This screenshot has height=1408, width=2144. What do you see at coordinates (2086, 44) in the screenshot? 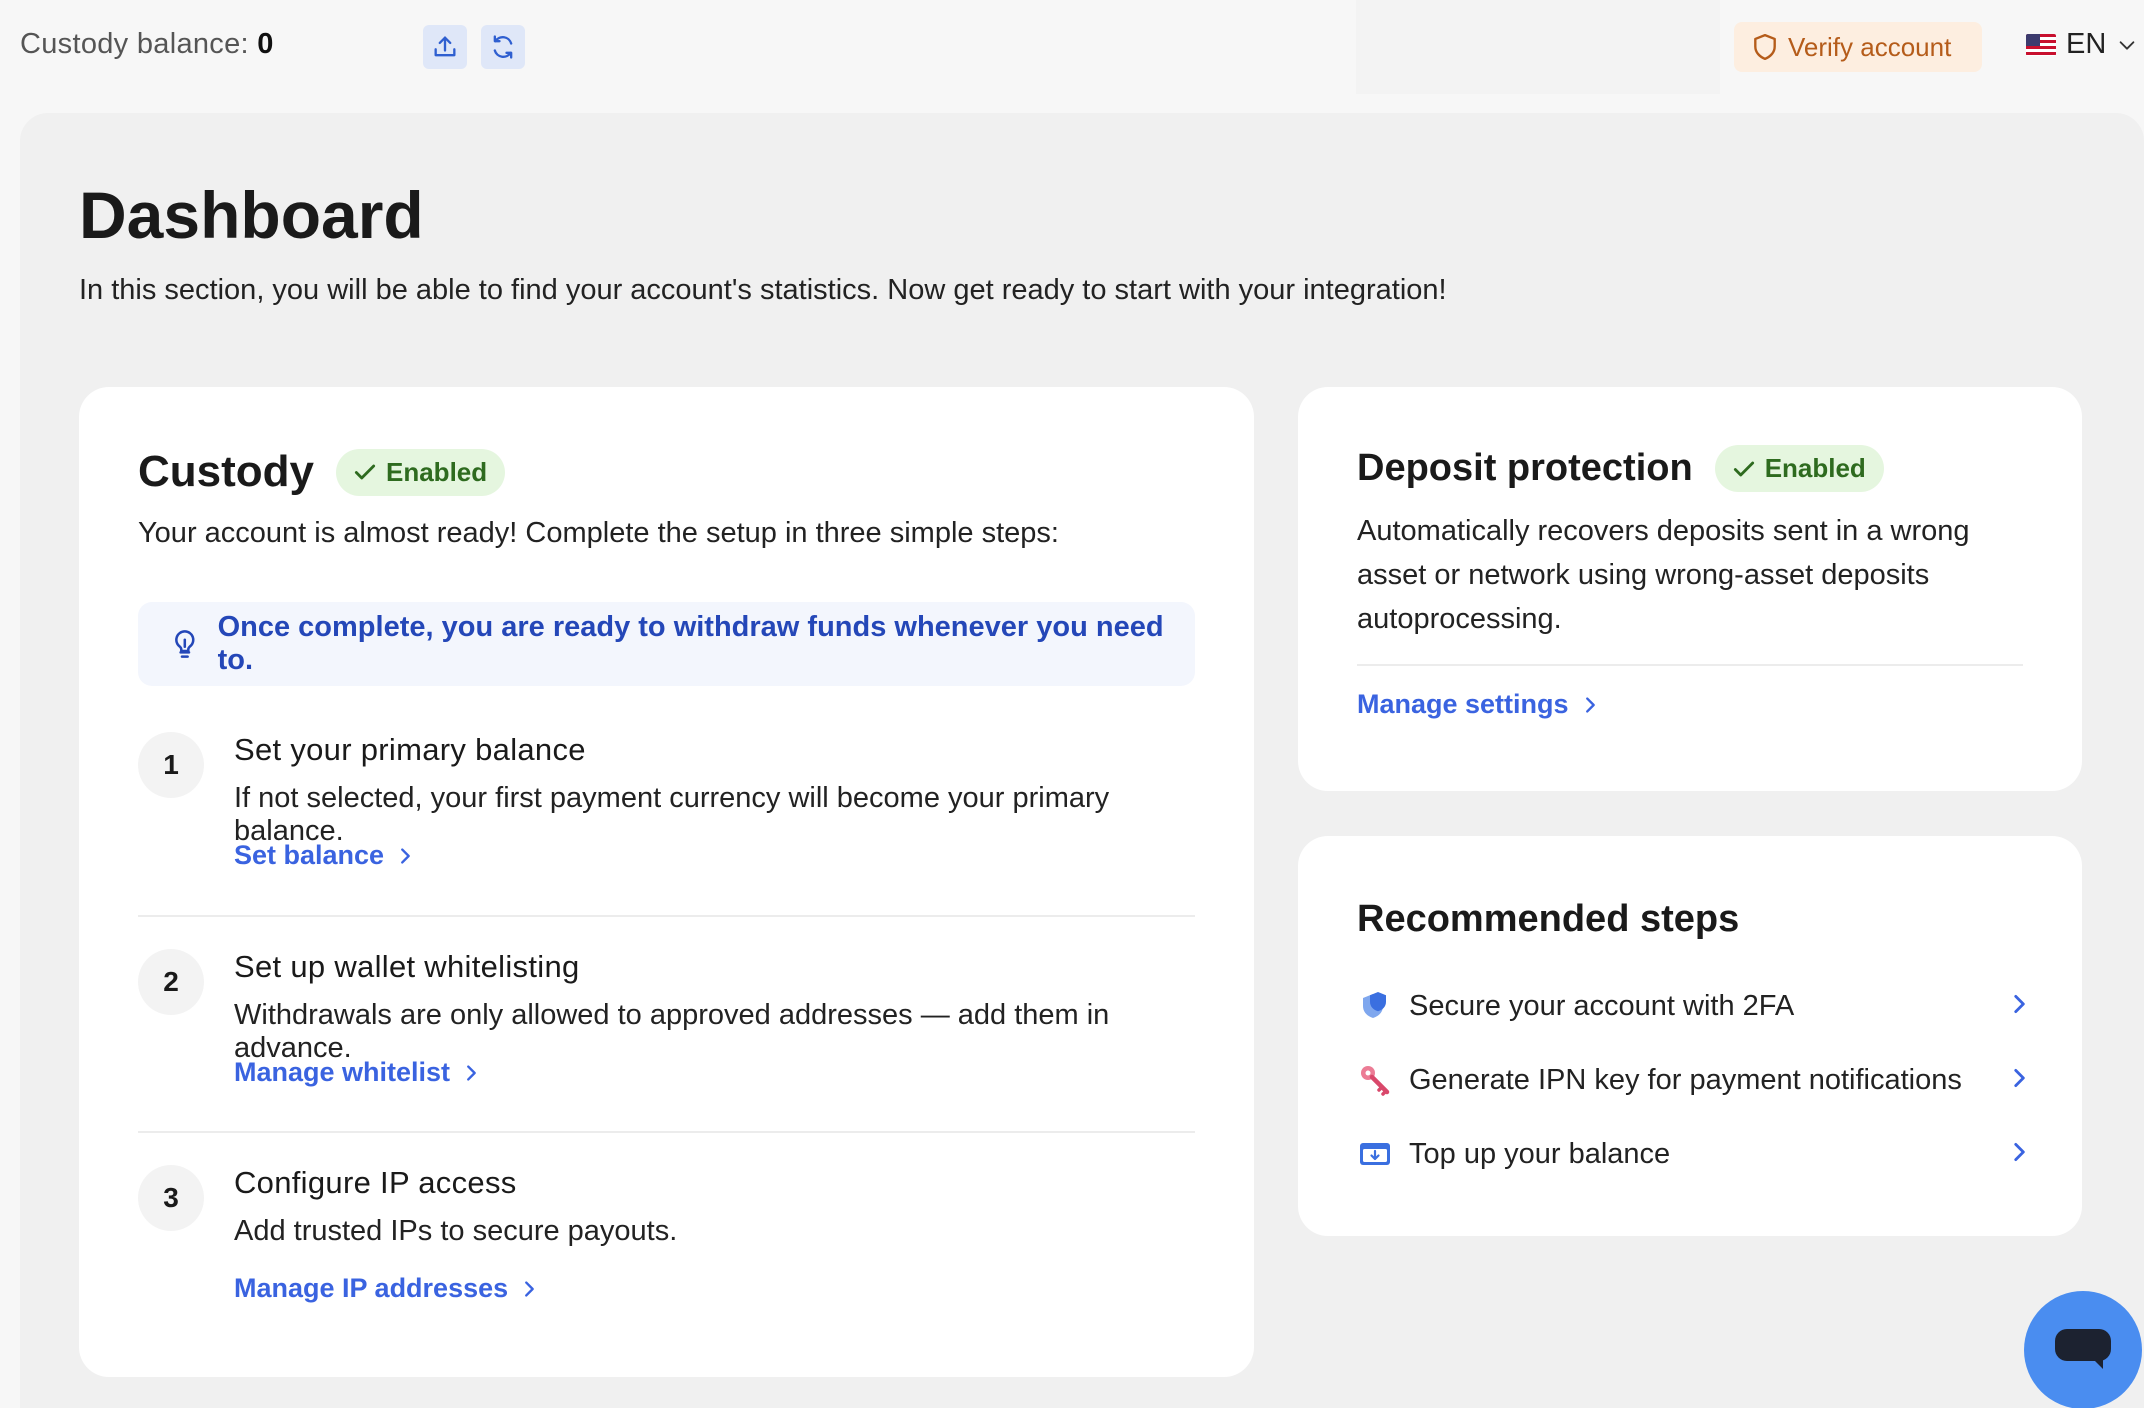
I see `language-label: EN` at bounding box center [2086, 44].